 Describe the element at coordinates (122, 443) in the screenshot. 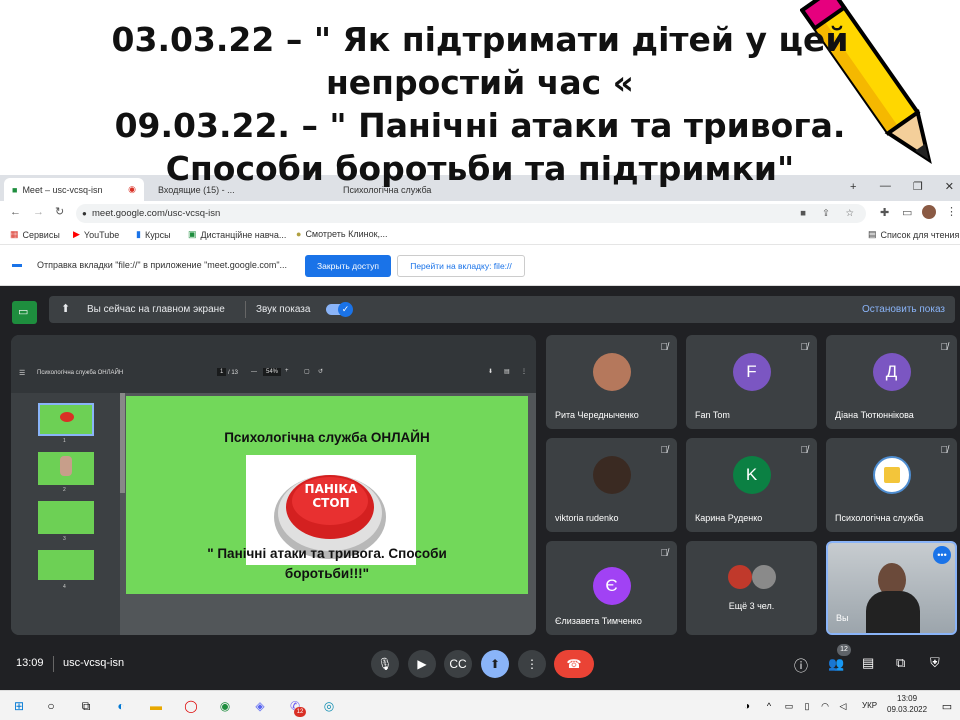

I see `pdf-scrollbar` at that location.